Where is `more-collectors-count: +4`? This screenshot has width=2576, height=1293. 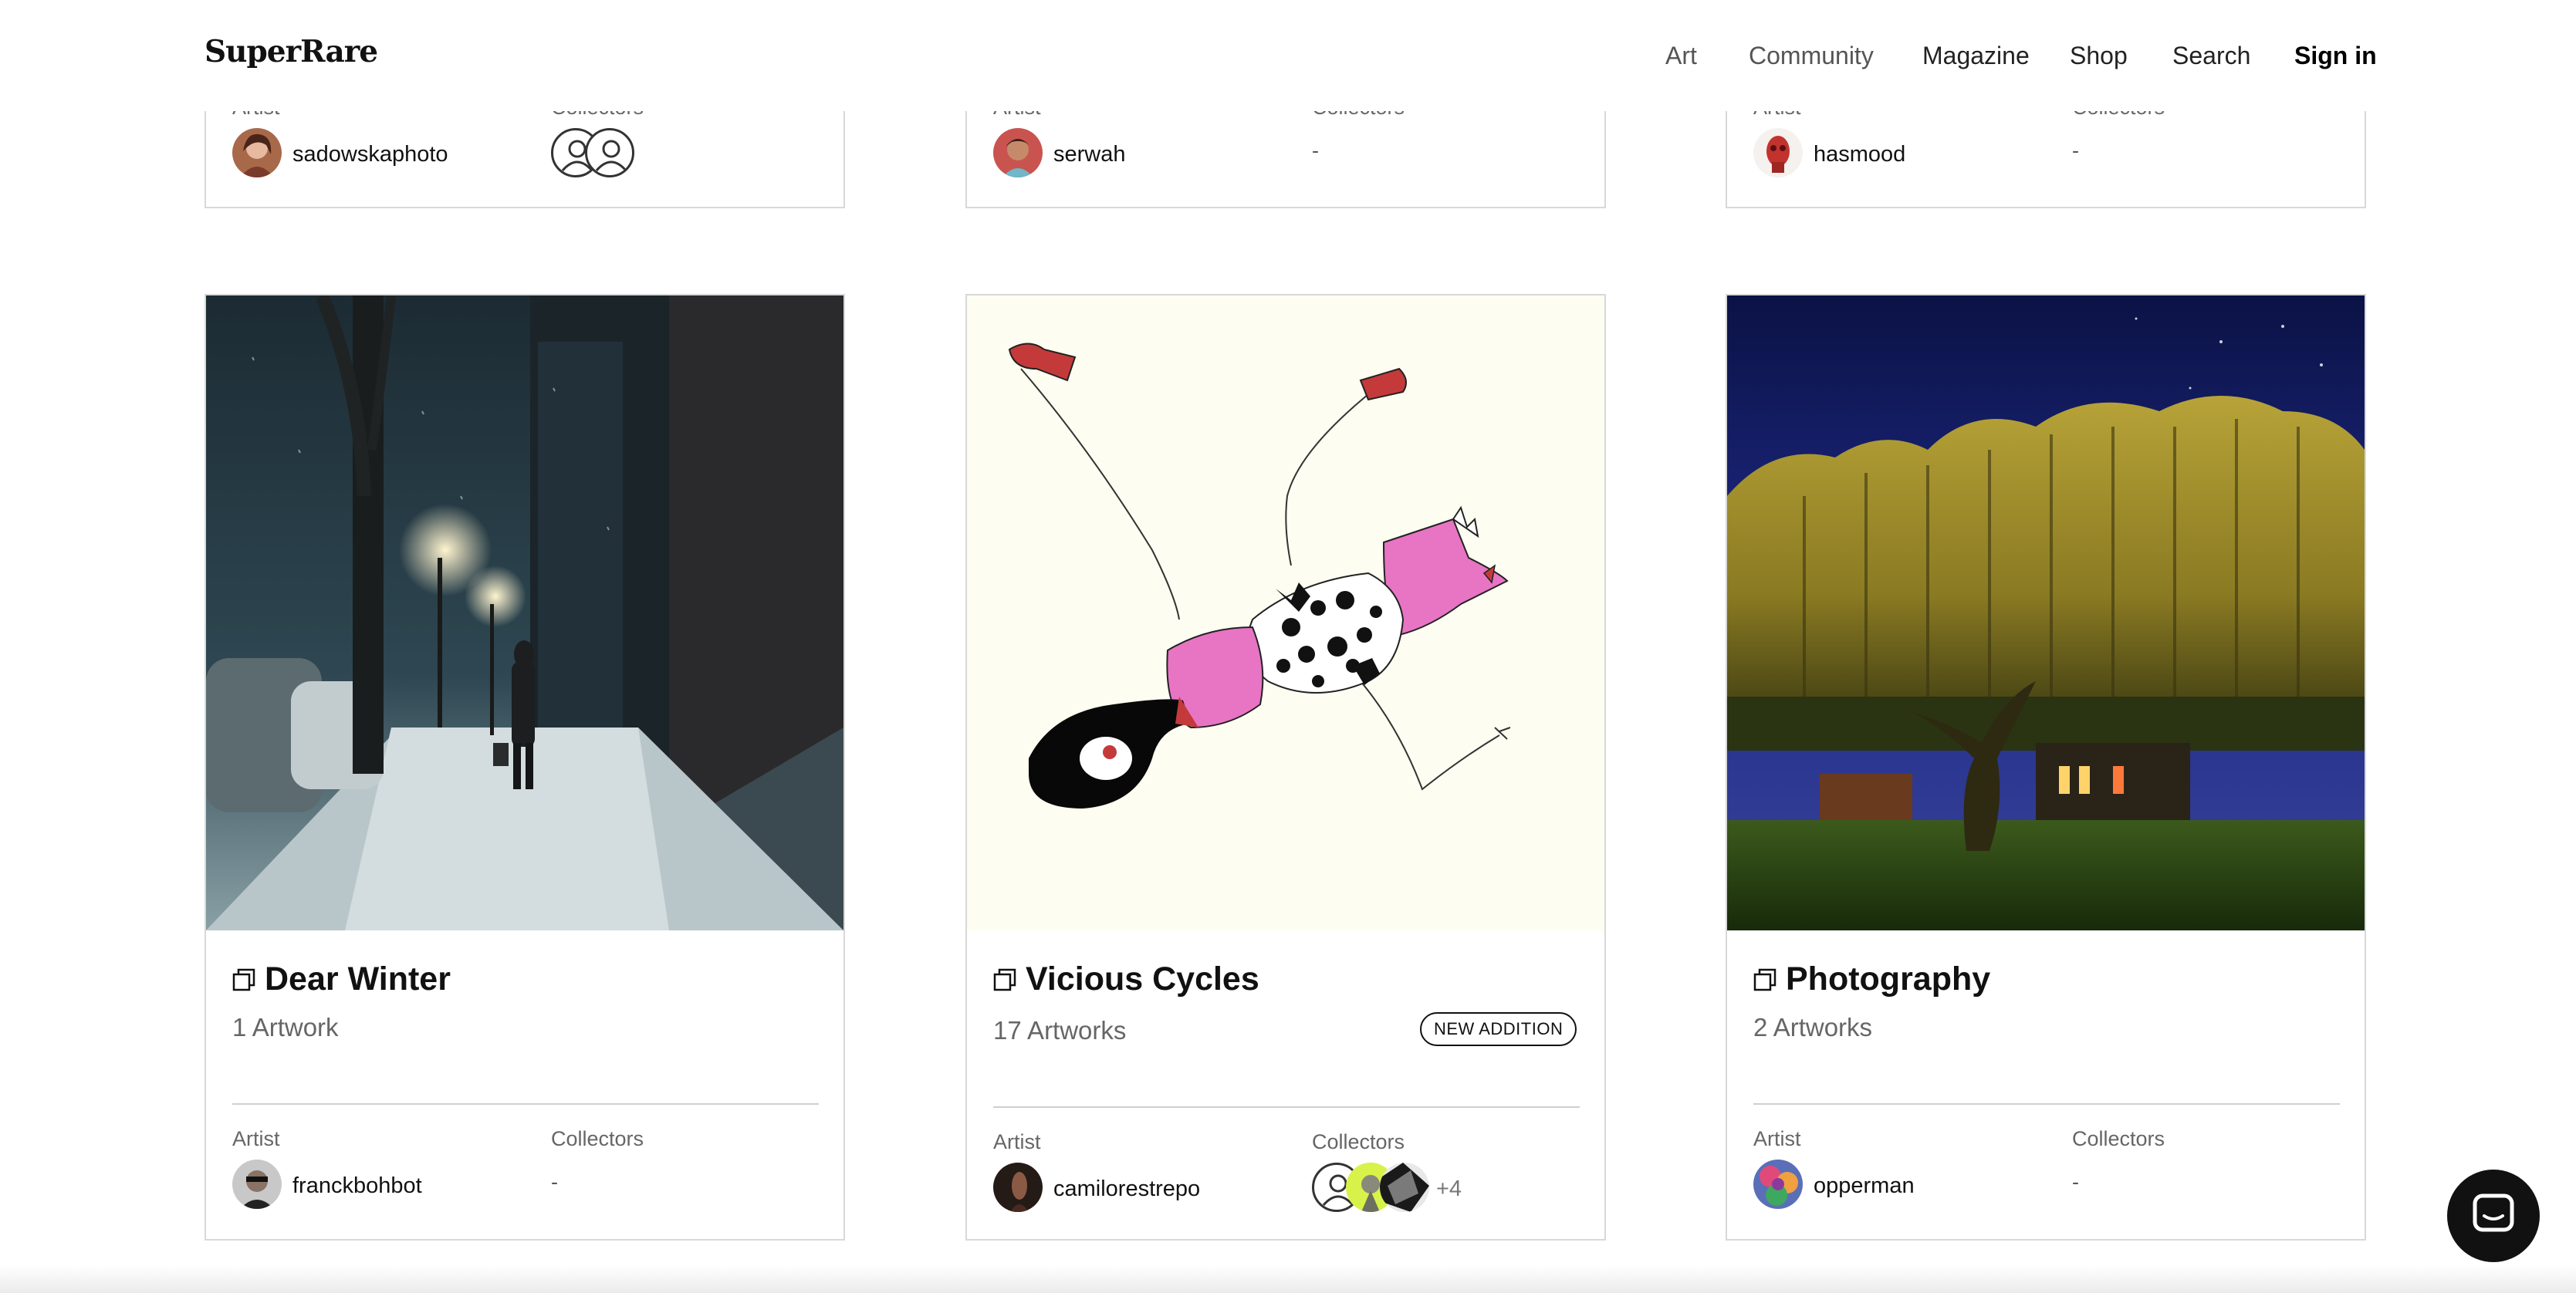 more-collectors-count: +4 is located at coordinates (1449, 1189).